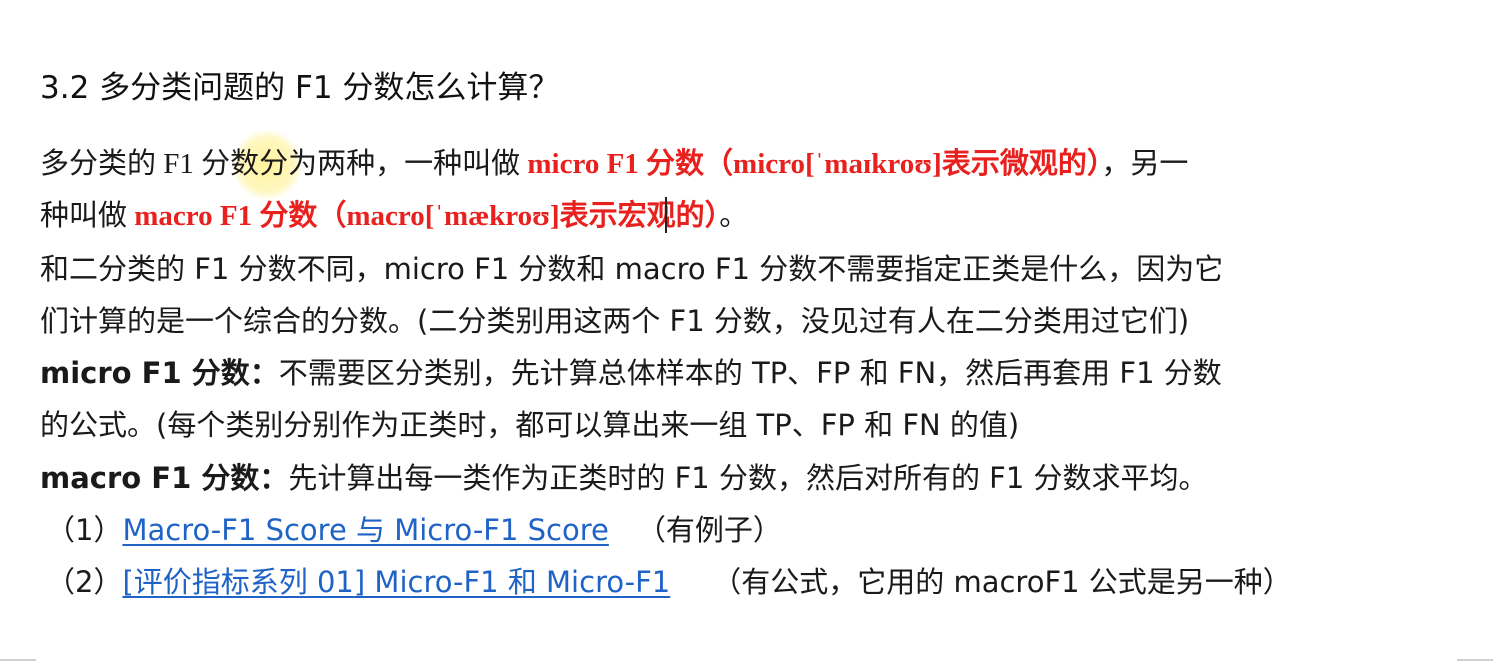 The image size is (1493, 661). I want to click on micro-term-emphasis: micro F1 分数（micro[ˈmaɪkroʊ]表示微观的）, so click(814, 164).